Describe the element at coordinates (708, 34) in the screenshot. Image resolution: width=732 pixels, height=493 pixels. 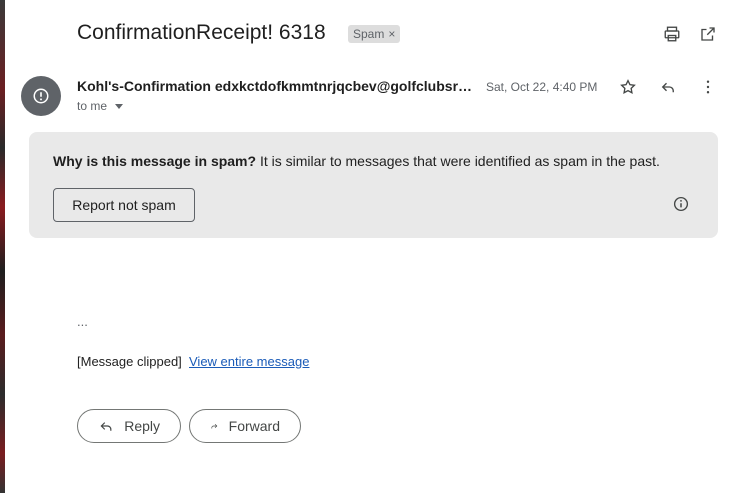
I see `open-in-new-icon` at that location.